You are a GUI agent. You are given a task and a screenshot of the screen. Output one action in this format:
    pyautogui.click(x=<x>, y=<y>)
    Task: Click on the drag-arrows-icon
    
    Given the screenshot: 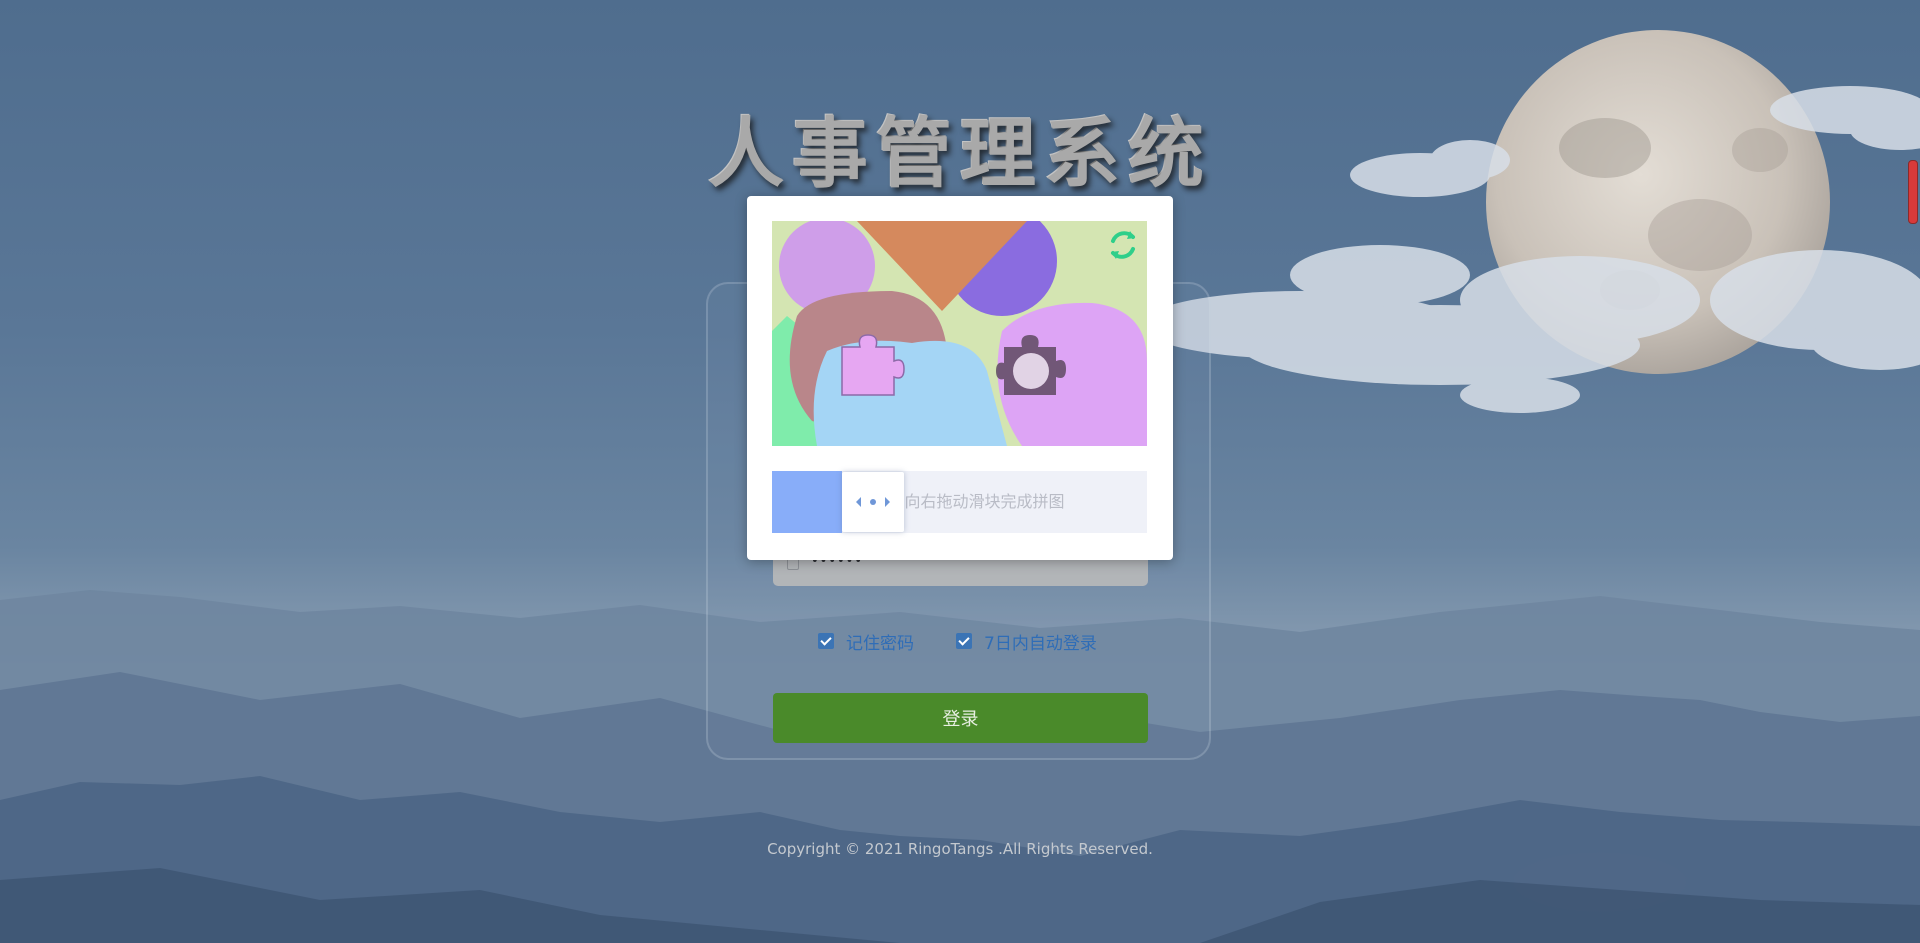 What is the action you would take?
    pyautogui.click(x=873, y=502)
    